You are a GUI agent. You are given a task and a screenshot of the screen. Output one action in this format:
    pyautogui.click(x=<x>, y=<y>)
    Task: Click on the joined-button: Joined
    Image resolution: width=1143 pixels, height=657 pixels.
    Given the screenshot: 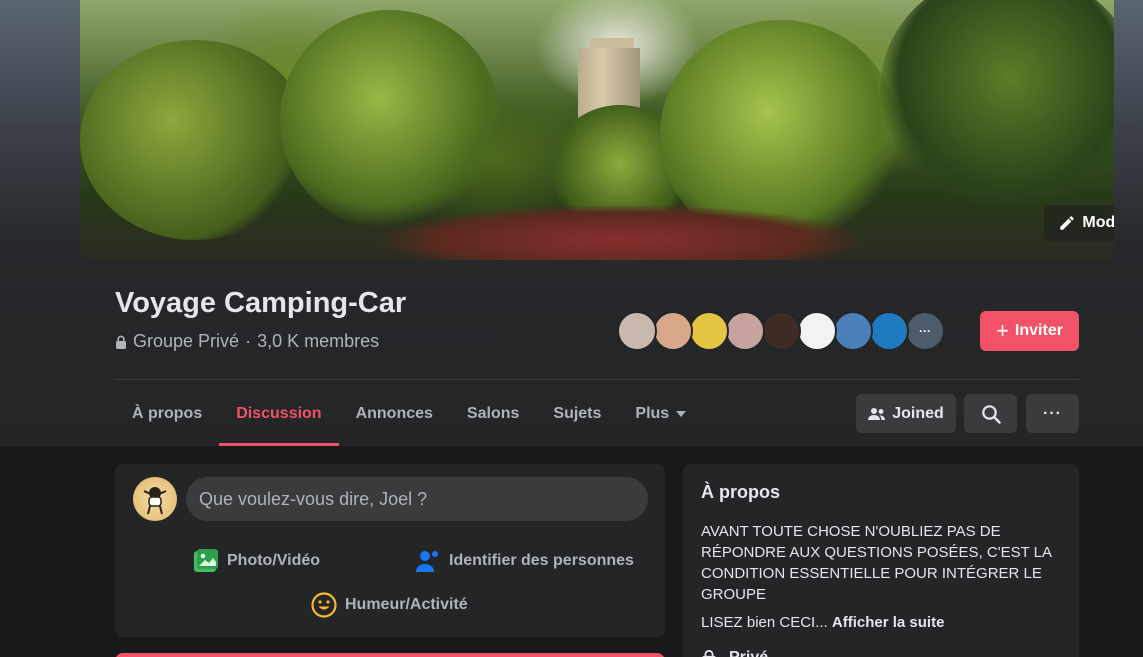 What is the action you would take?
    pyautogui.click(x=906, y=413)
    